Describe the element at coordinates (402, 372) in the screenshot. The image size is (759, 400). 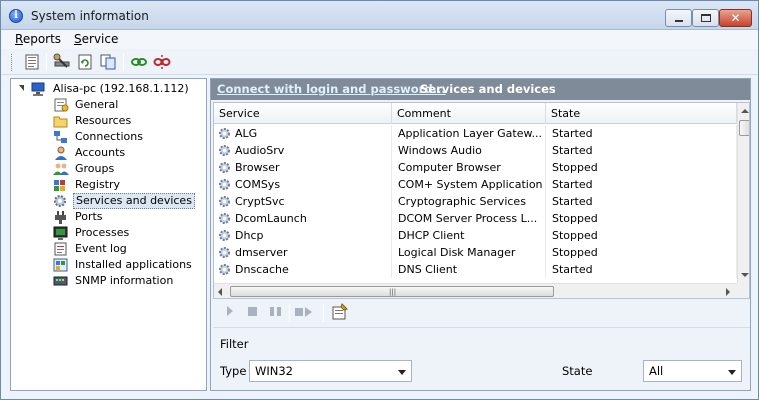
I see `chevron-down-icon` at that location.